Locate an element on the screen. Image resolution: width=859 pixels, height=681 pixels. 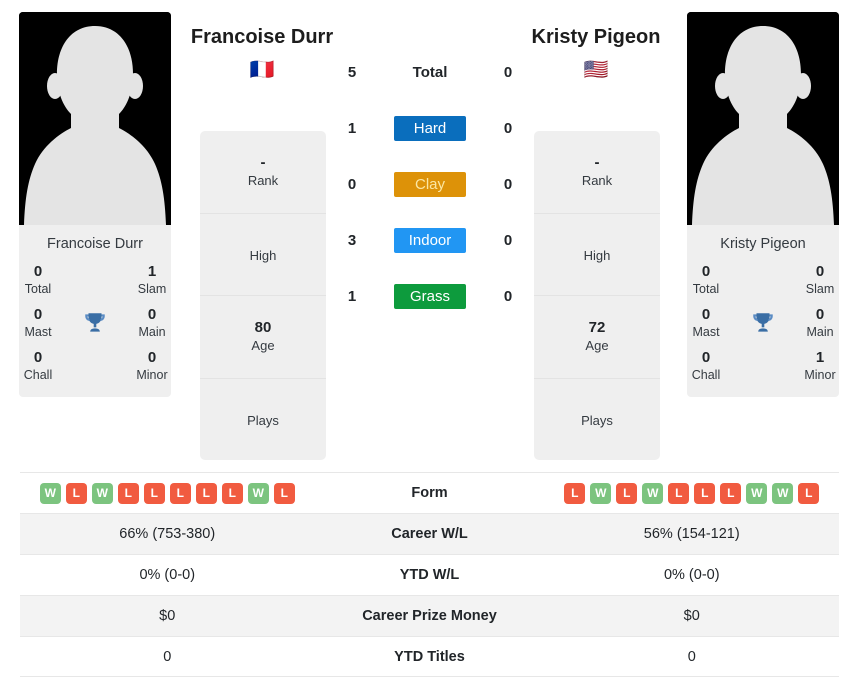
ytd-titles-left: 0 is located at coordinates (167, 656).